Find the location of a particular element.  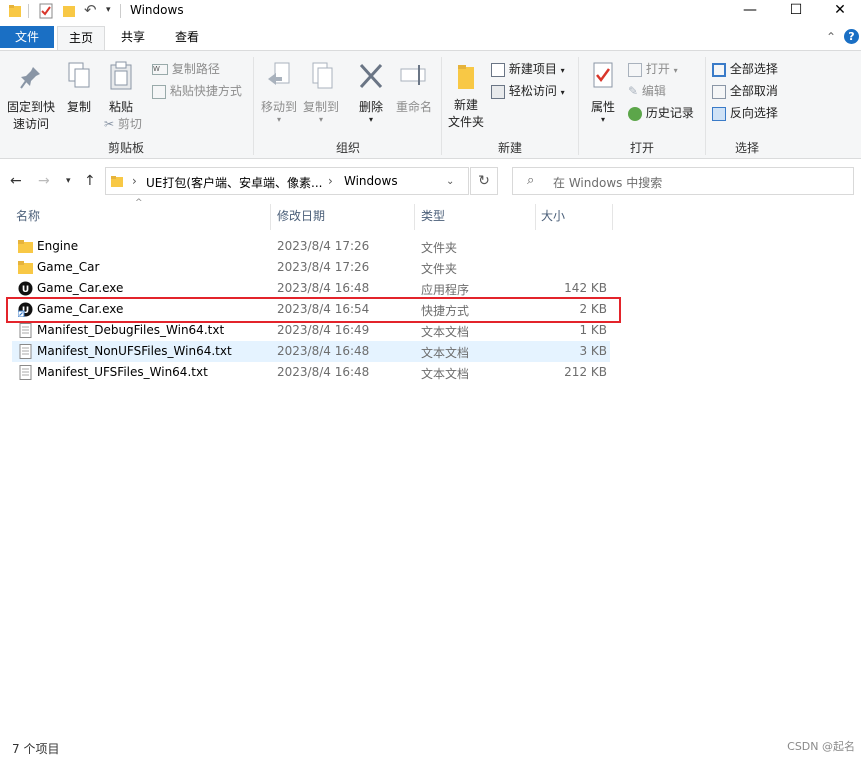

select-none-button: 全部取消 is located at coordinates (745, 90).